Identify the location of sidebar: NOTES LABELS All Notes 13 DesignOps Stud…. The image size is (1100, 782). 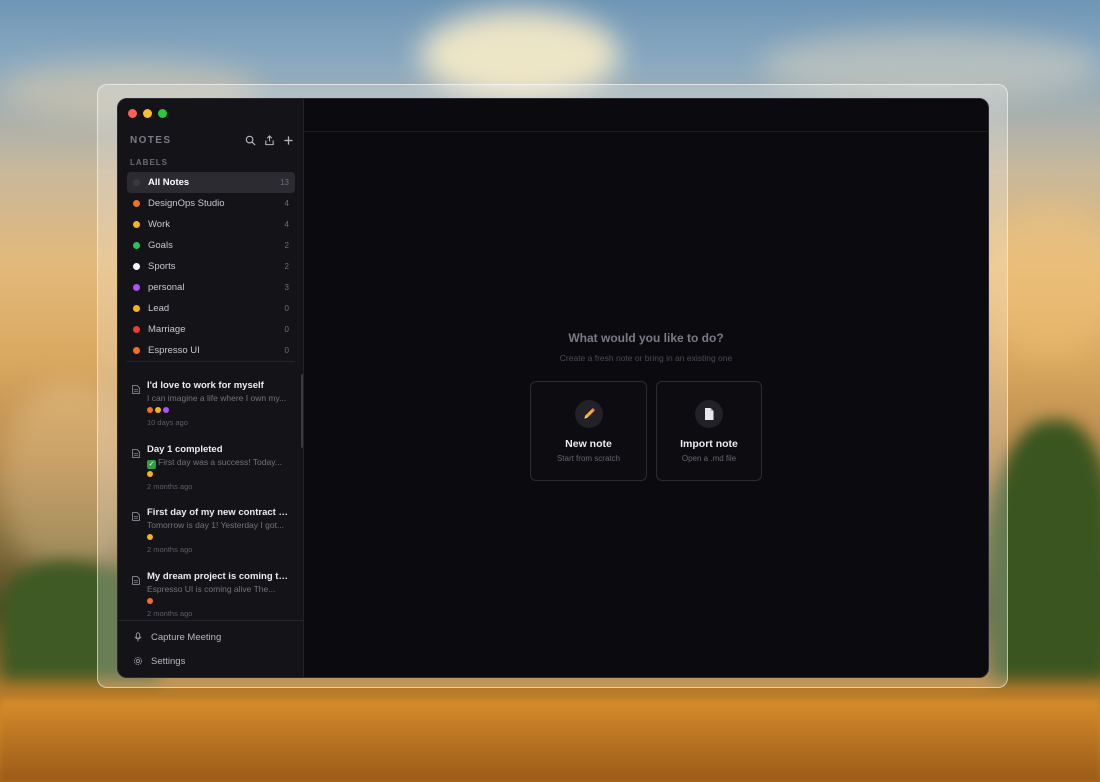
(211, 388).